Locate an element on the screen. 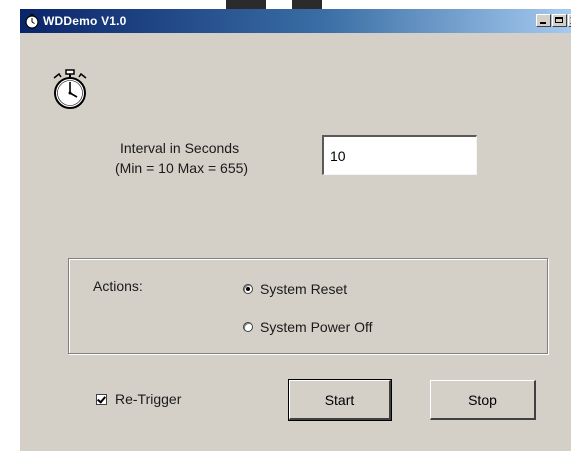  window-title: WDDemo V1.0 is located at coordinates (85, 21).